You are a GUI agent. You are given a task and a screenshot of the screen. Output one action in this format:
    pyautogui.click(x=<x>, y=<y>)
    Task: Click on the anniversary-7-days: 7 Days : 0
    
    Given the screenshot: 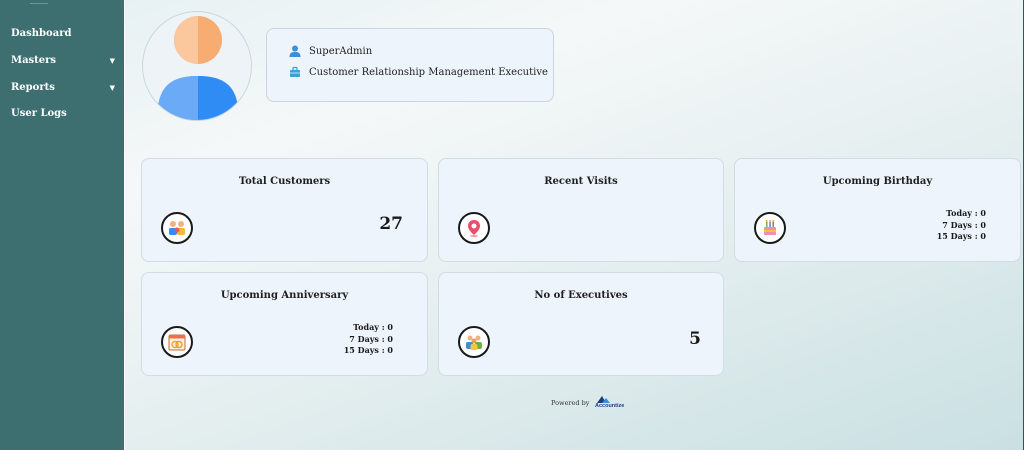 What is the action you would take?
    pyautogui.click(x=371, y=338)
    